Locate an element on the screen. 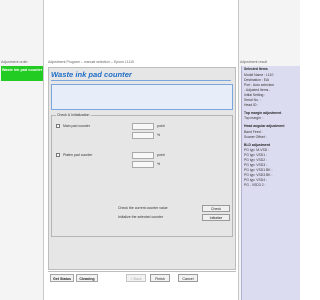 This screenshot has height=300, width=320. platen-pad-checkbox is located at coordinates (58, 155).